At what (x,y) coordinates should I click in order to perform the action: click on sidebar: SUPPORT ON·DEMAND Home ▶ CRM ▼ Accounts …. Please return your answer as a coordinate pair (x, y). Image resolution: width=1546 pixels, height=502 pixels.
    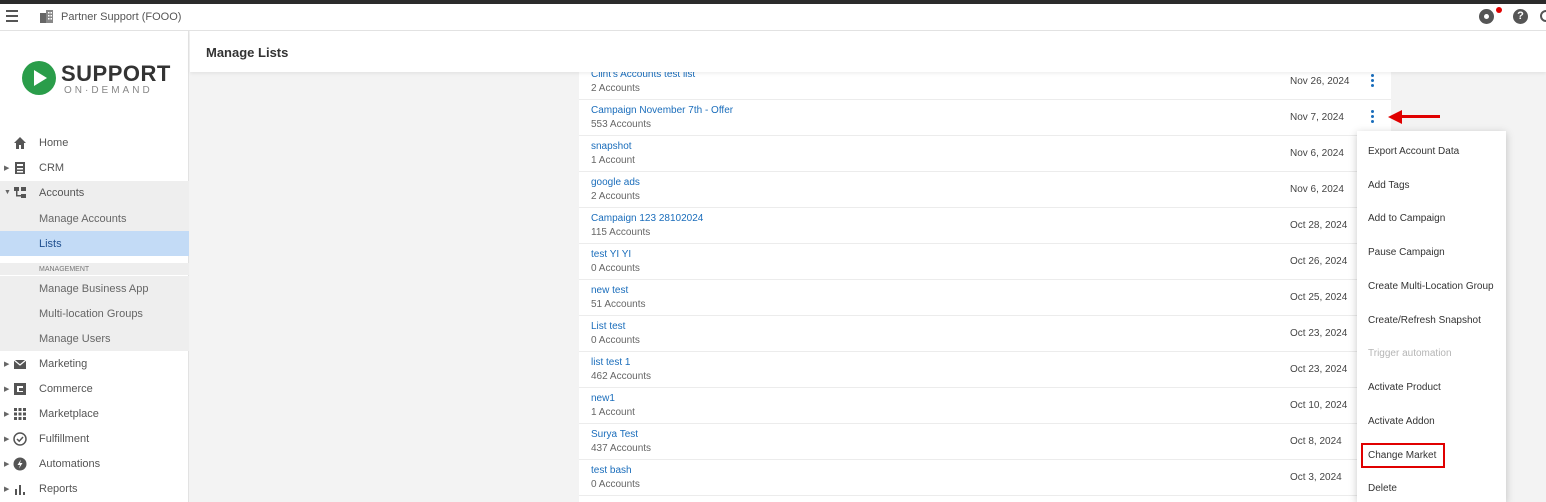
    Looking at the image, I should click on (94, 266).